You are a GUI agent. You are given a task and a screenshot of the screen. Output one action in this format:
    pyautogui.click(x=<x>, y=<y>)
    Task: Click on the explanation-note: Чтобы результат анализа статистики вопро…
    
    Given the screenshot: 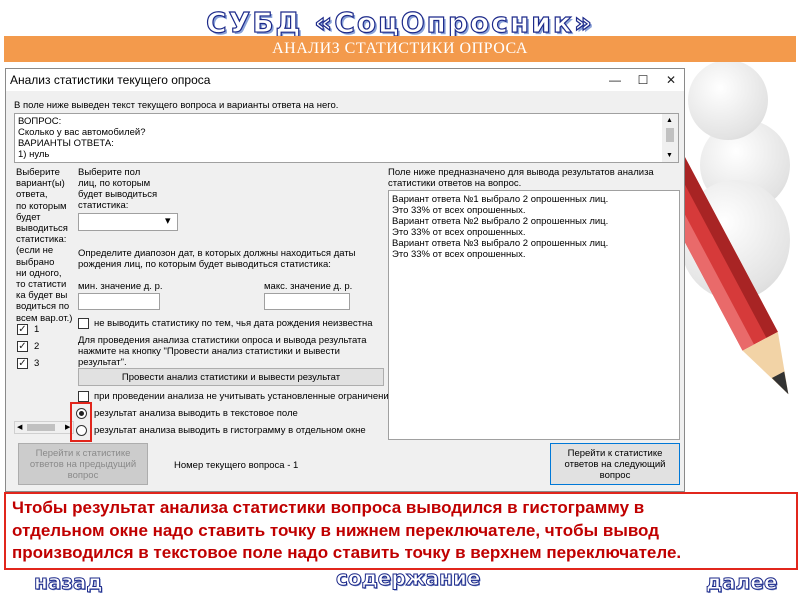 What is the action you would take?
    pyautogui.click(x=401, y=531)
    